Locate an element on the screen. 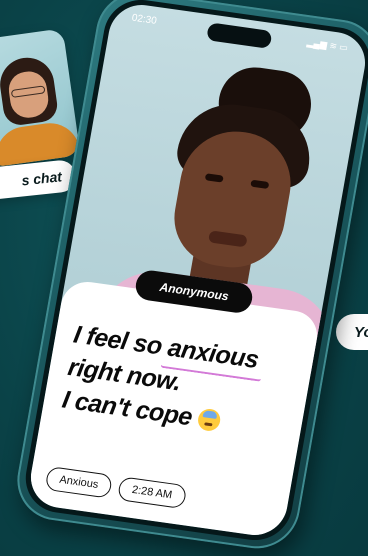 Image resolution: width=368 pixels, height=556 pixels. chat-pill: s chat is located at coordinates (39, 180).